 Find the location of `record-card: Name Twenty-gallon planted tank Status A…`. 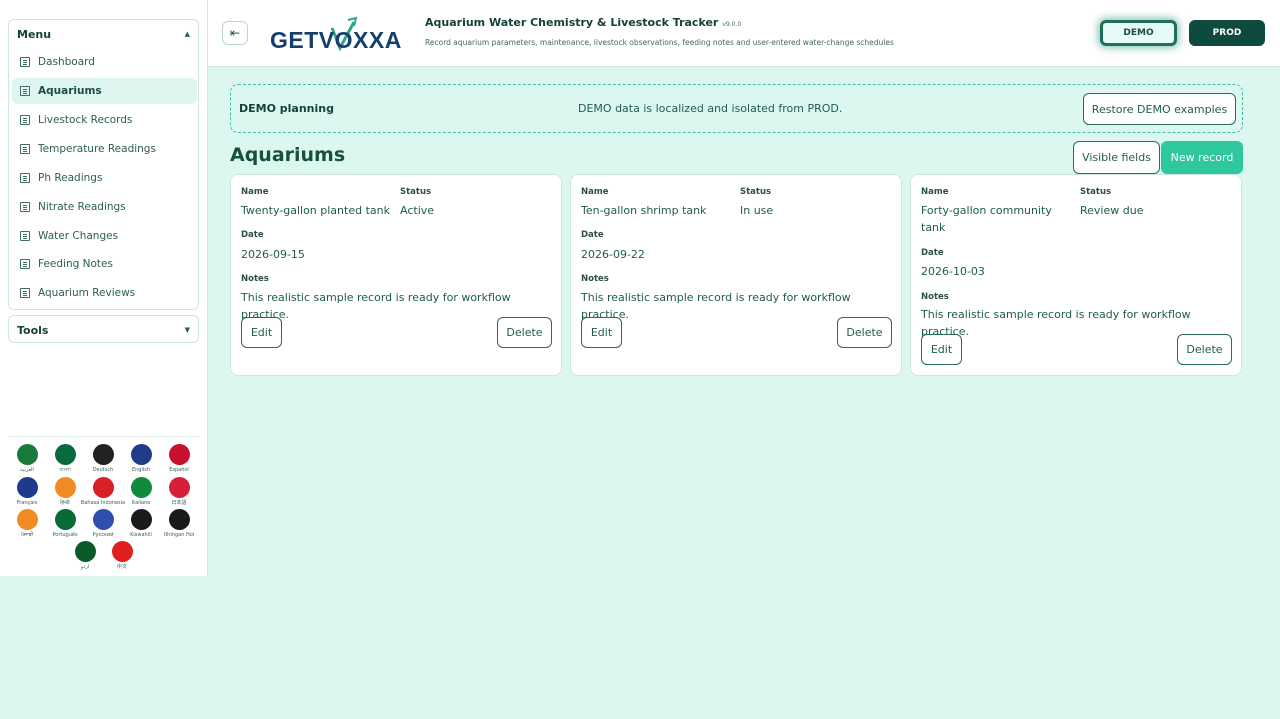

record-card: Name Twenty-gallon planted tank Status A… is located at coordinates (396, 275).